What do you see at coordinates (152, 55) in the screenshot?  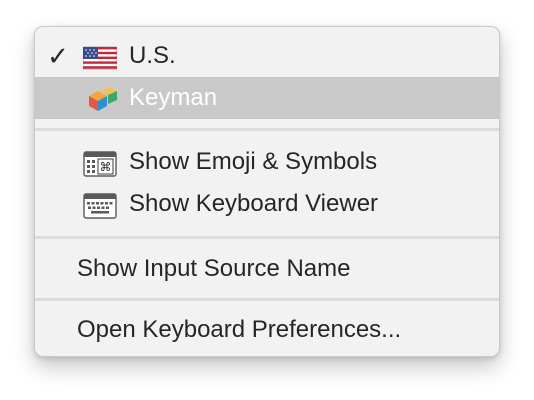 I see `menu-item-label: U.S.` at bounding box center [152, 55].